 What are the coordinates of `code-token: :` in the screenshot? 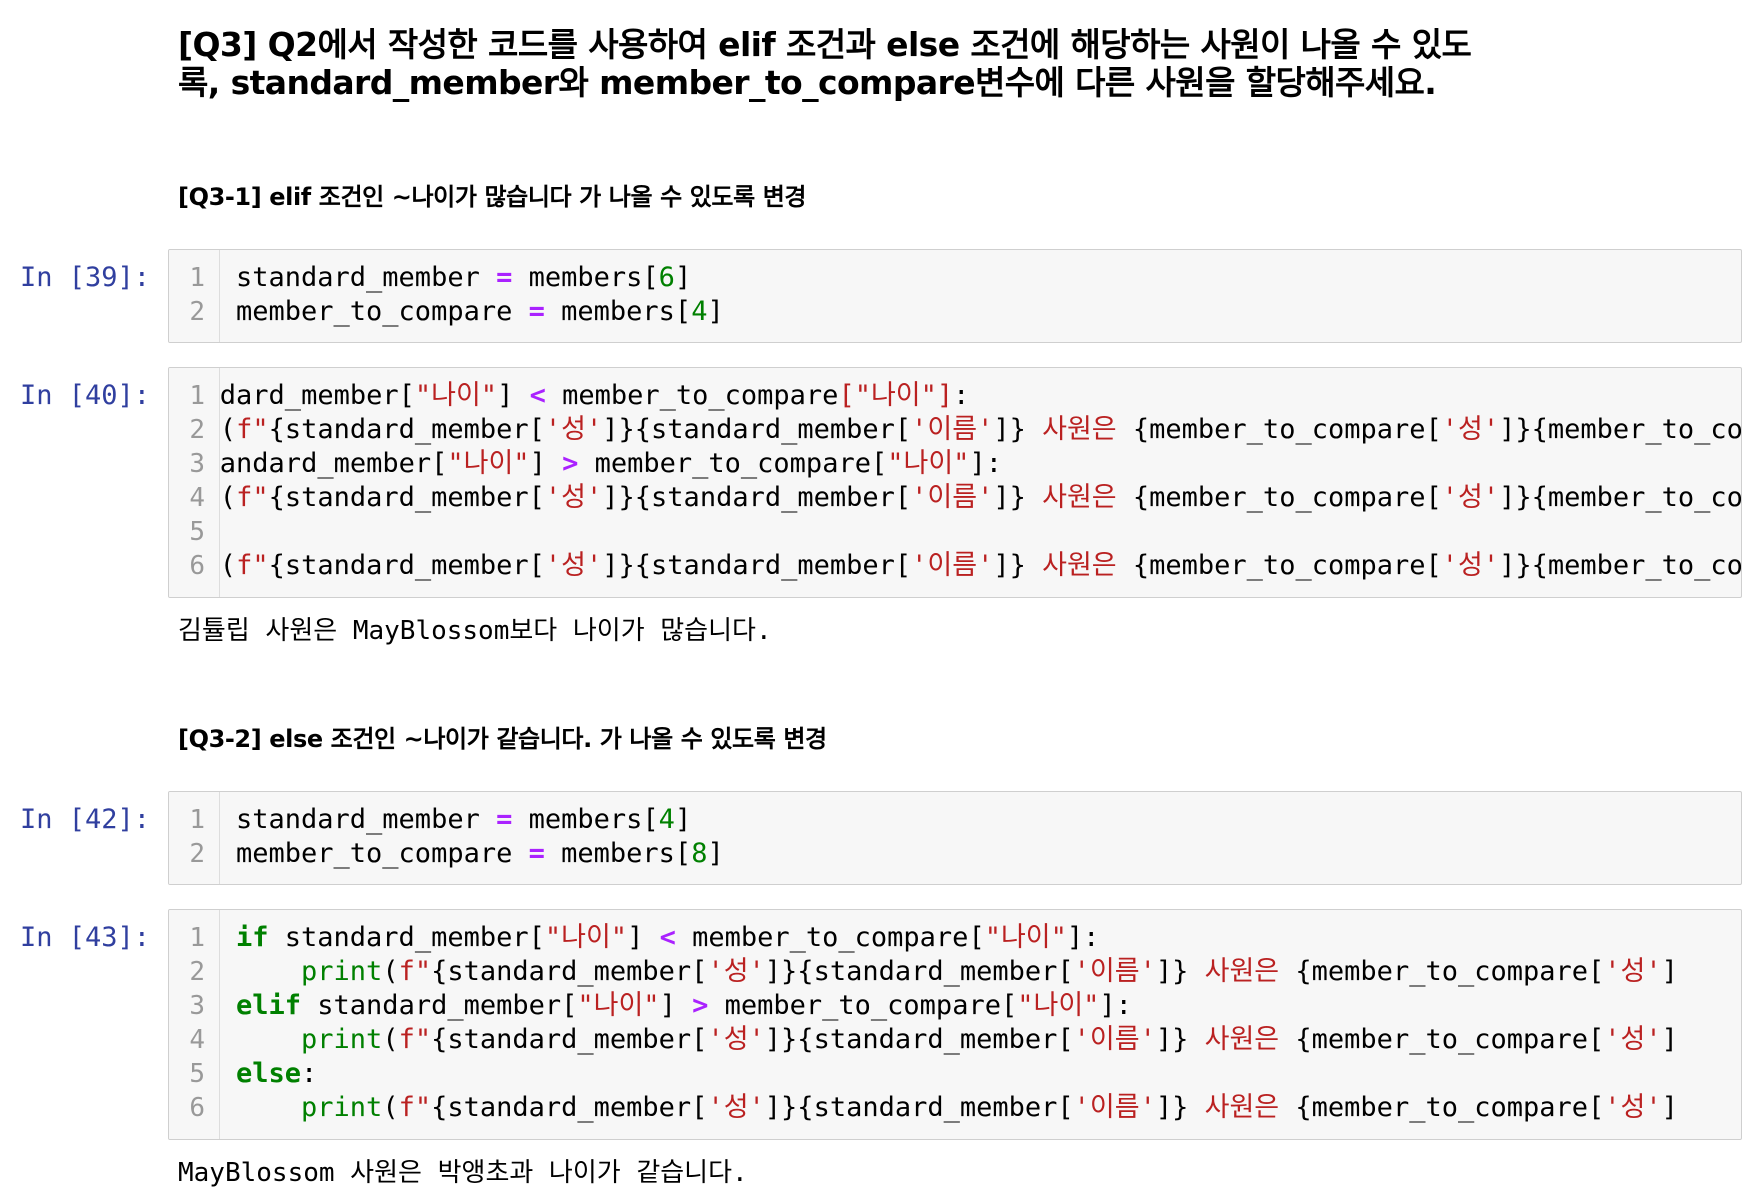 It's located at (961, 395).